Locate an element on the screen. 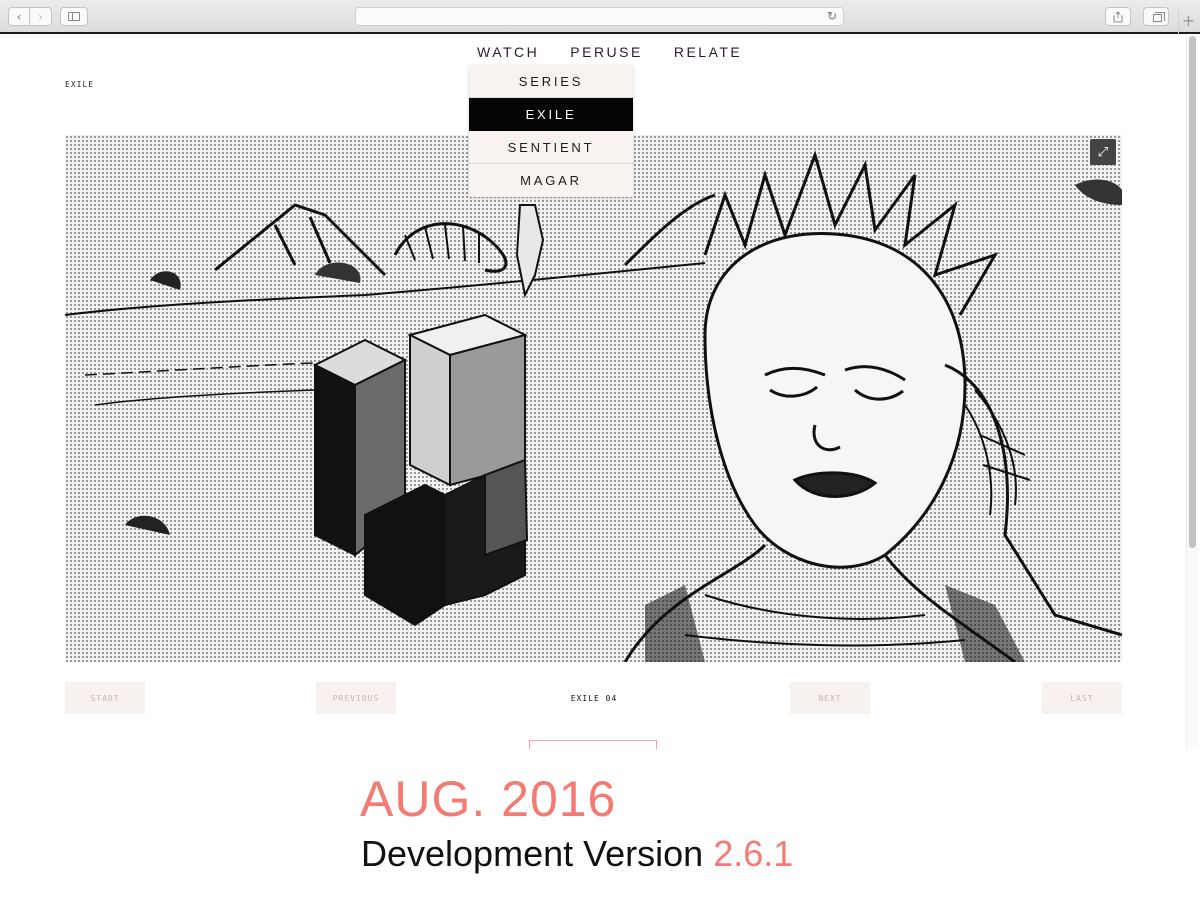  back-button: ‹ is located at coordinates (19, 16).